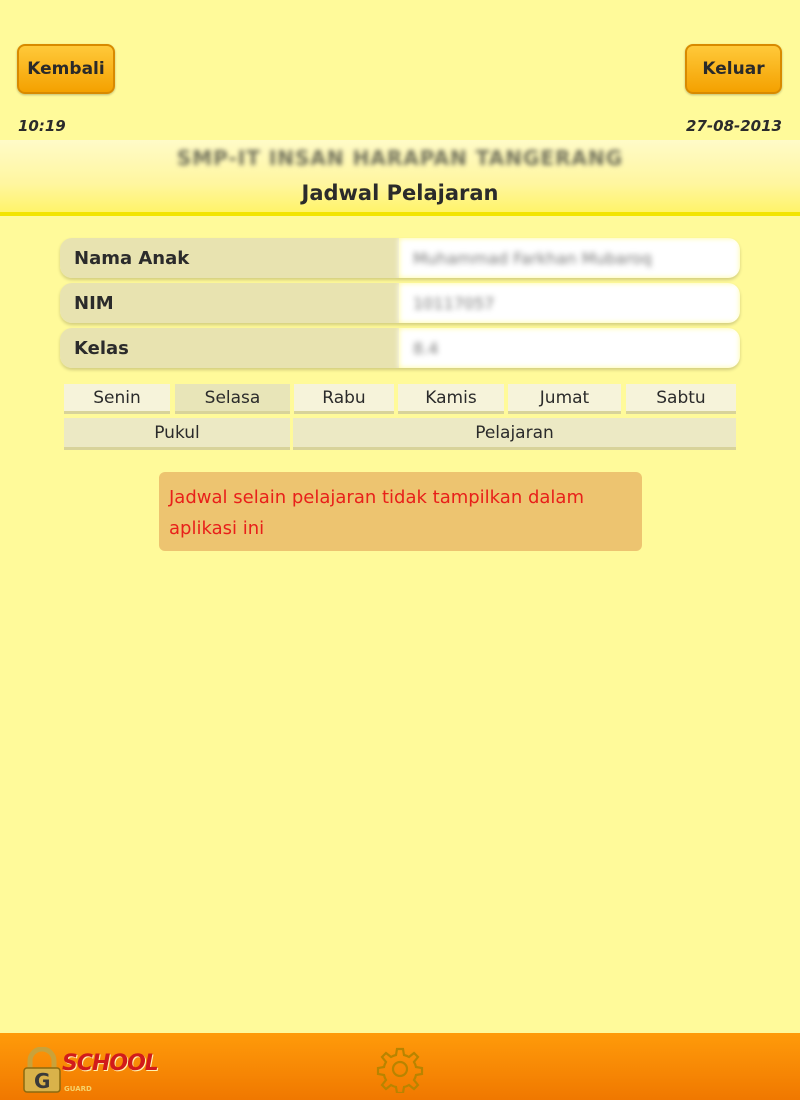  I want to click on student-class-label: Kelas, so click(229, 348).